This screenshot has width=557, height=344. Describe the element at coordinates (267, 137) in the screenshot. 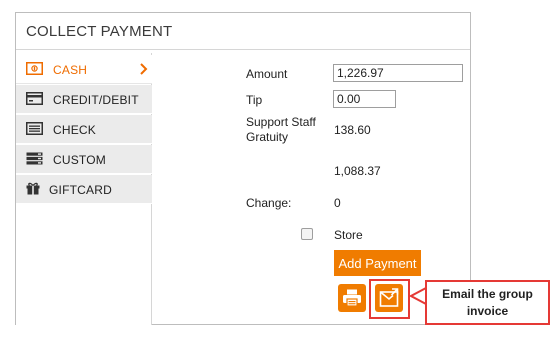

I see `gratuity-label-line2: Gratuity` at that location.